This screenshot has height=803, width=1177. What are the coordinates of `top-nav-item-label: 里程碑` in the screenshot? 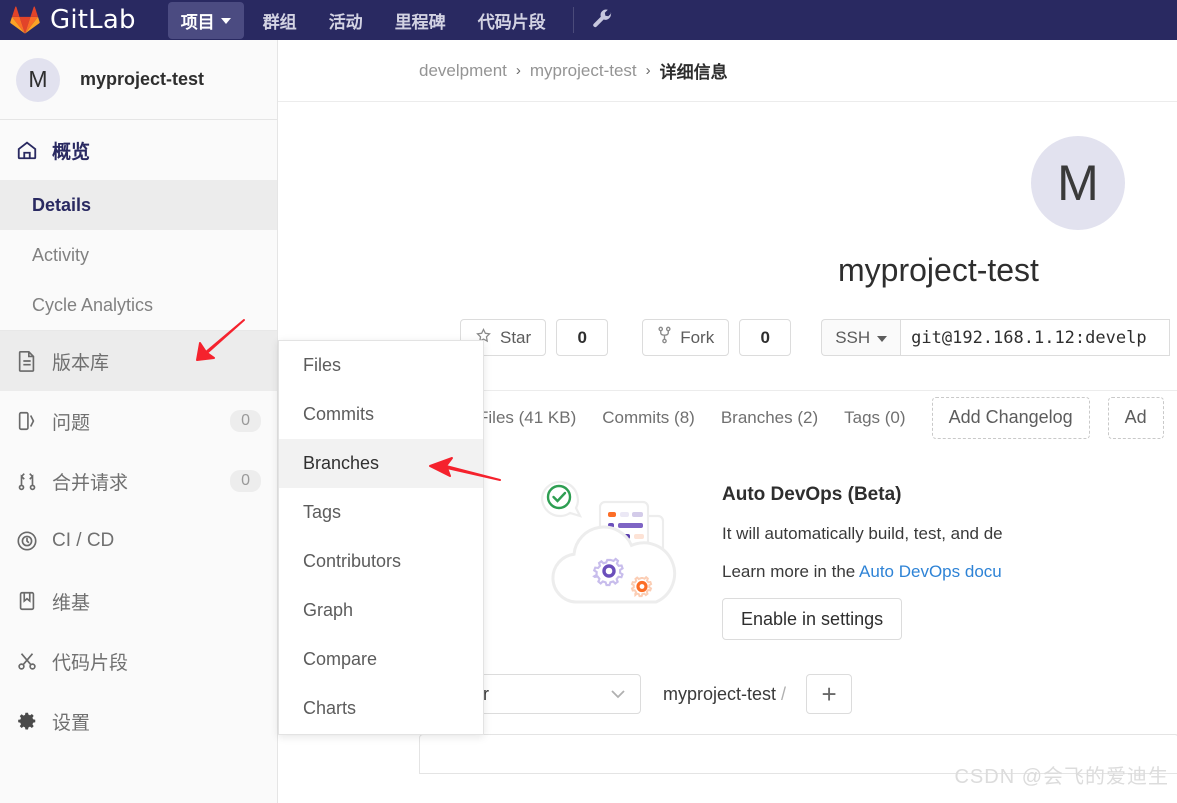 It's located at (420, 22).